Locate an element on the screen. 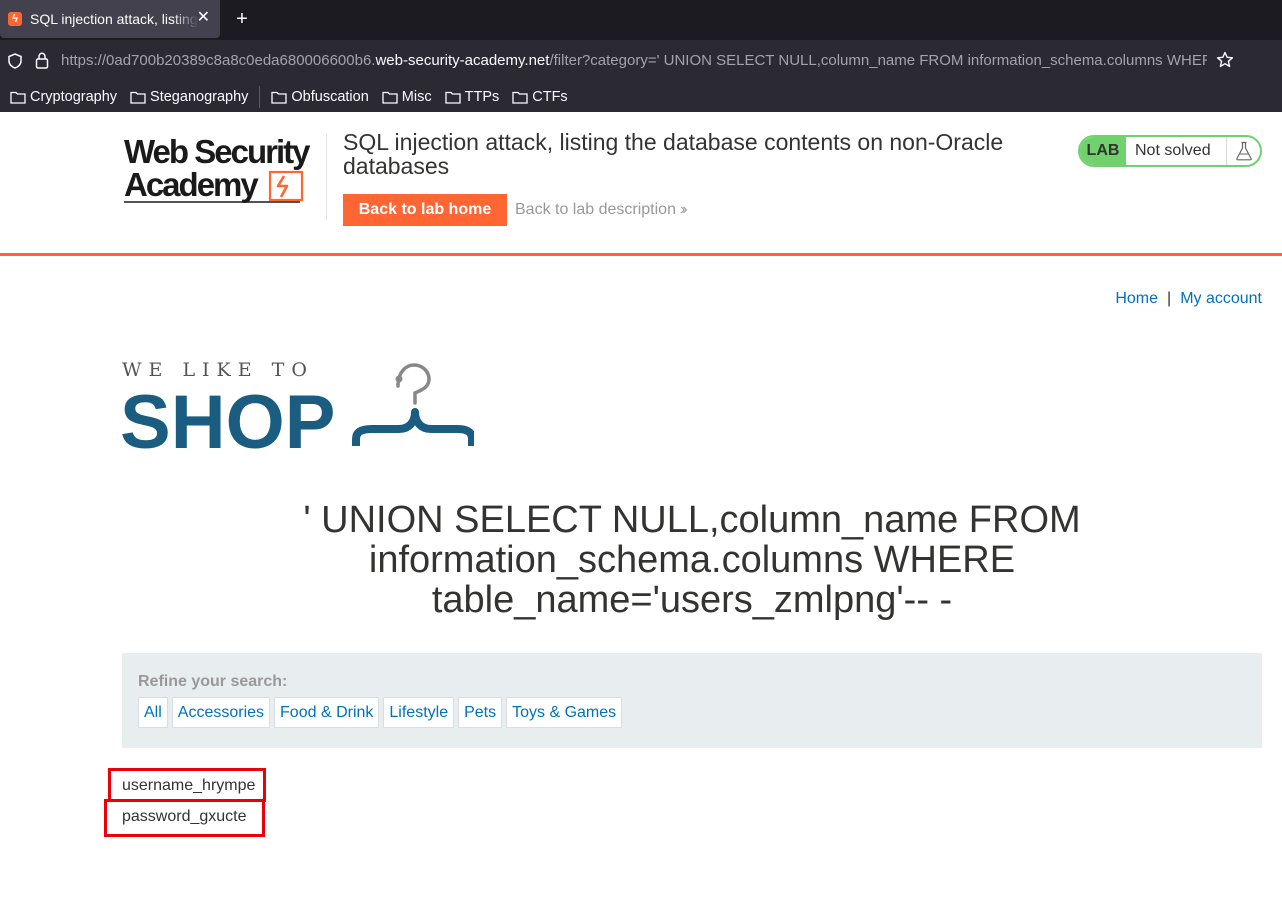  bookmark-folder-cryptography: Cryptography is located at coordinates (63, 97).